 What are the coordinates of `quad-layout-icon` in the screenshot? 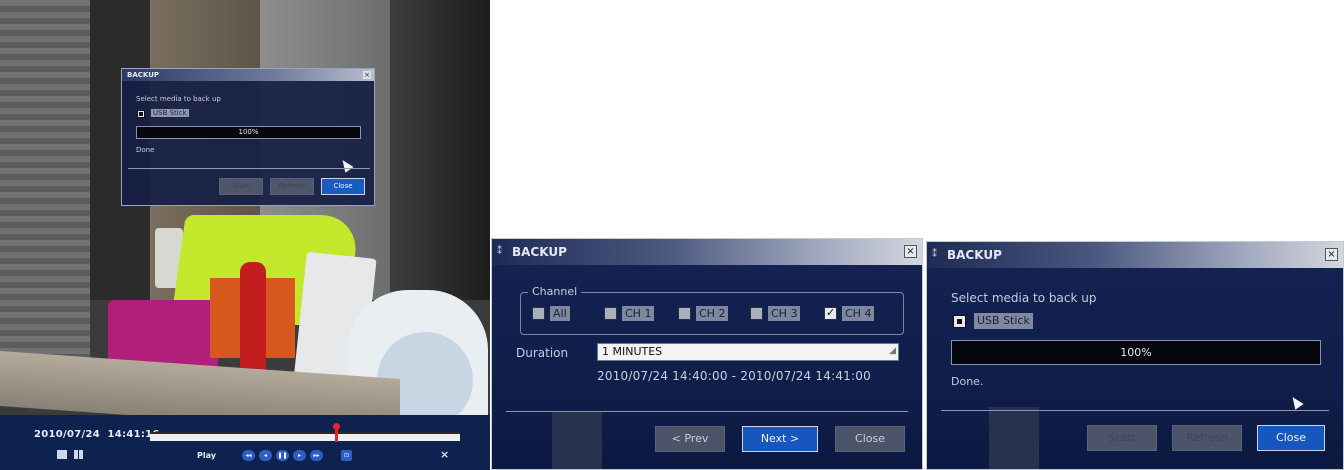 It's located at (79, 454).